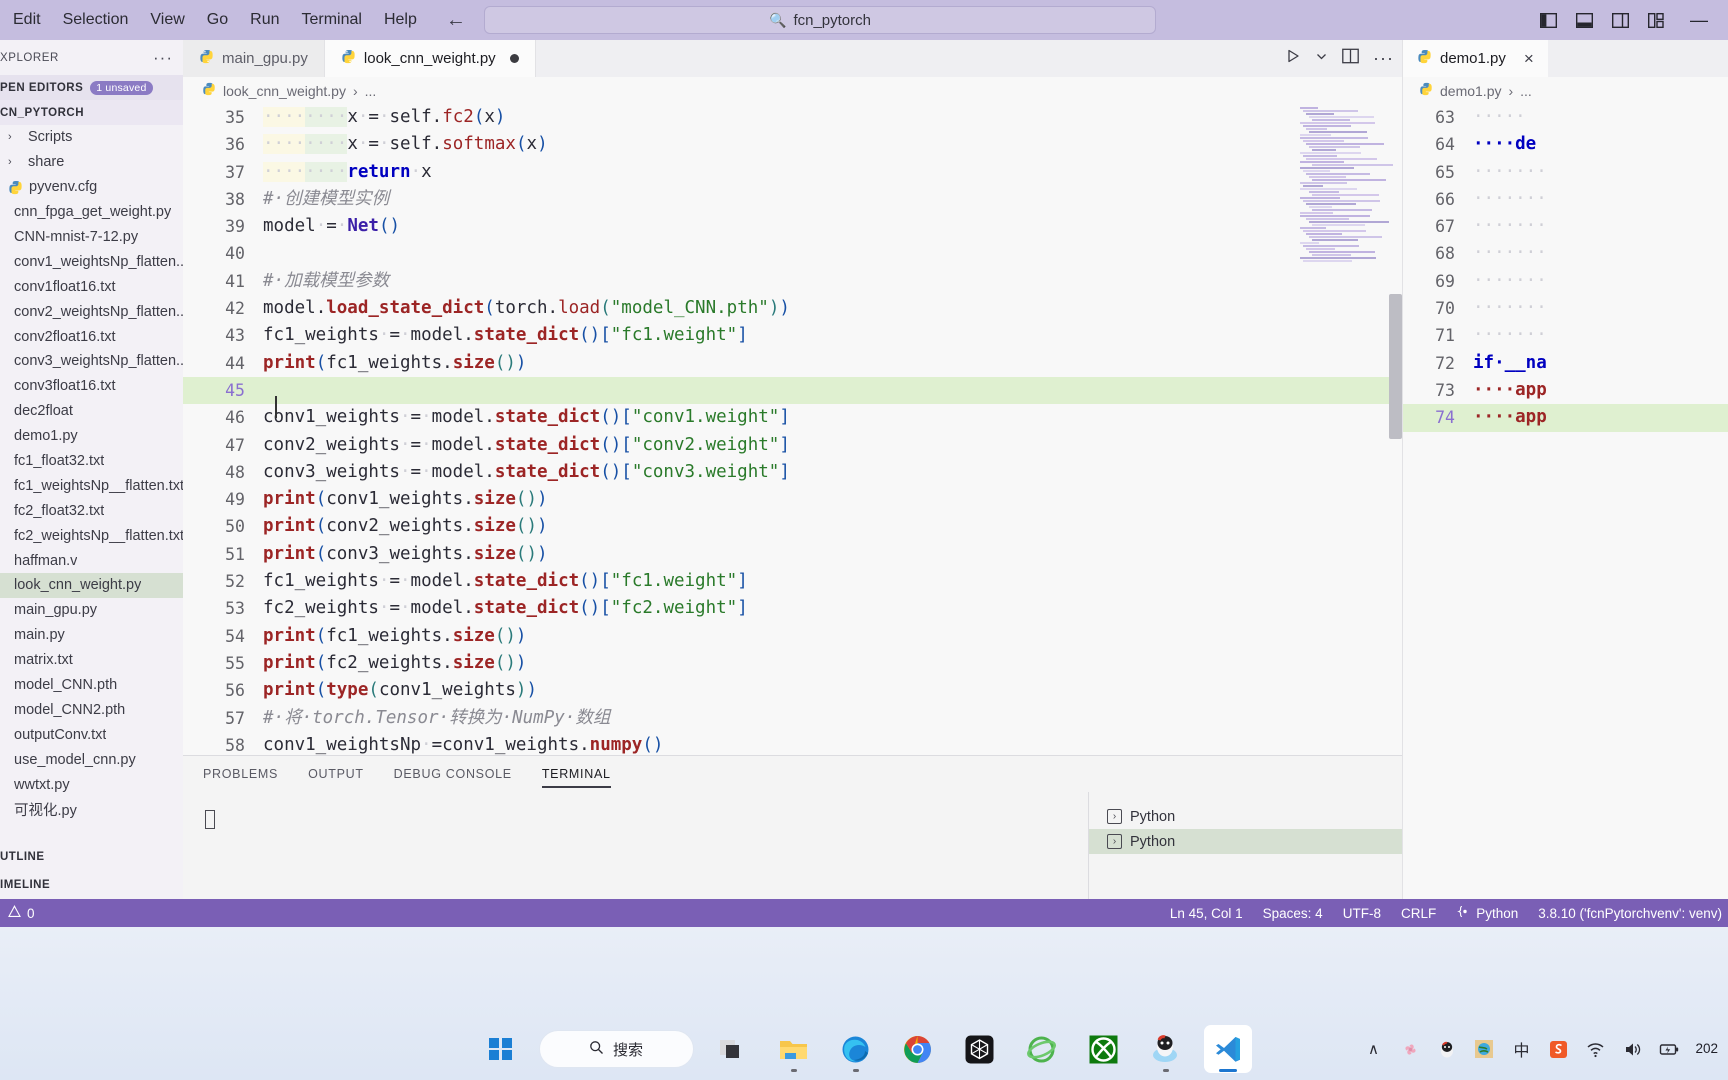 The height and width of the screenshot is (1080, 1728). What do you see at coordinates (91, 784) in the screenshot?
I see `tree-file: wwtxt.py` at bounding box center [91, 784].